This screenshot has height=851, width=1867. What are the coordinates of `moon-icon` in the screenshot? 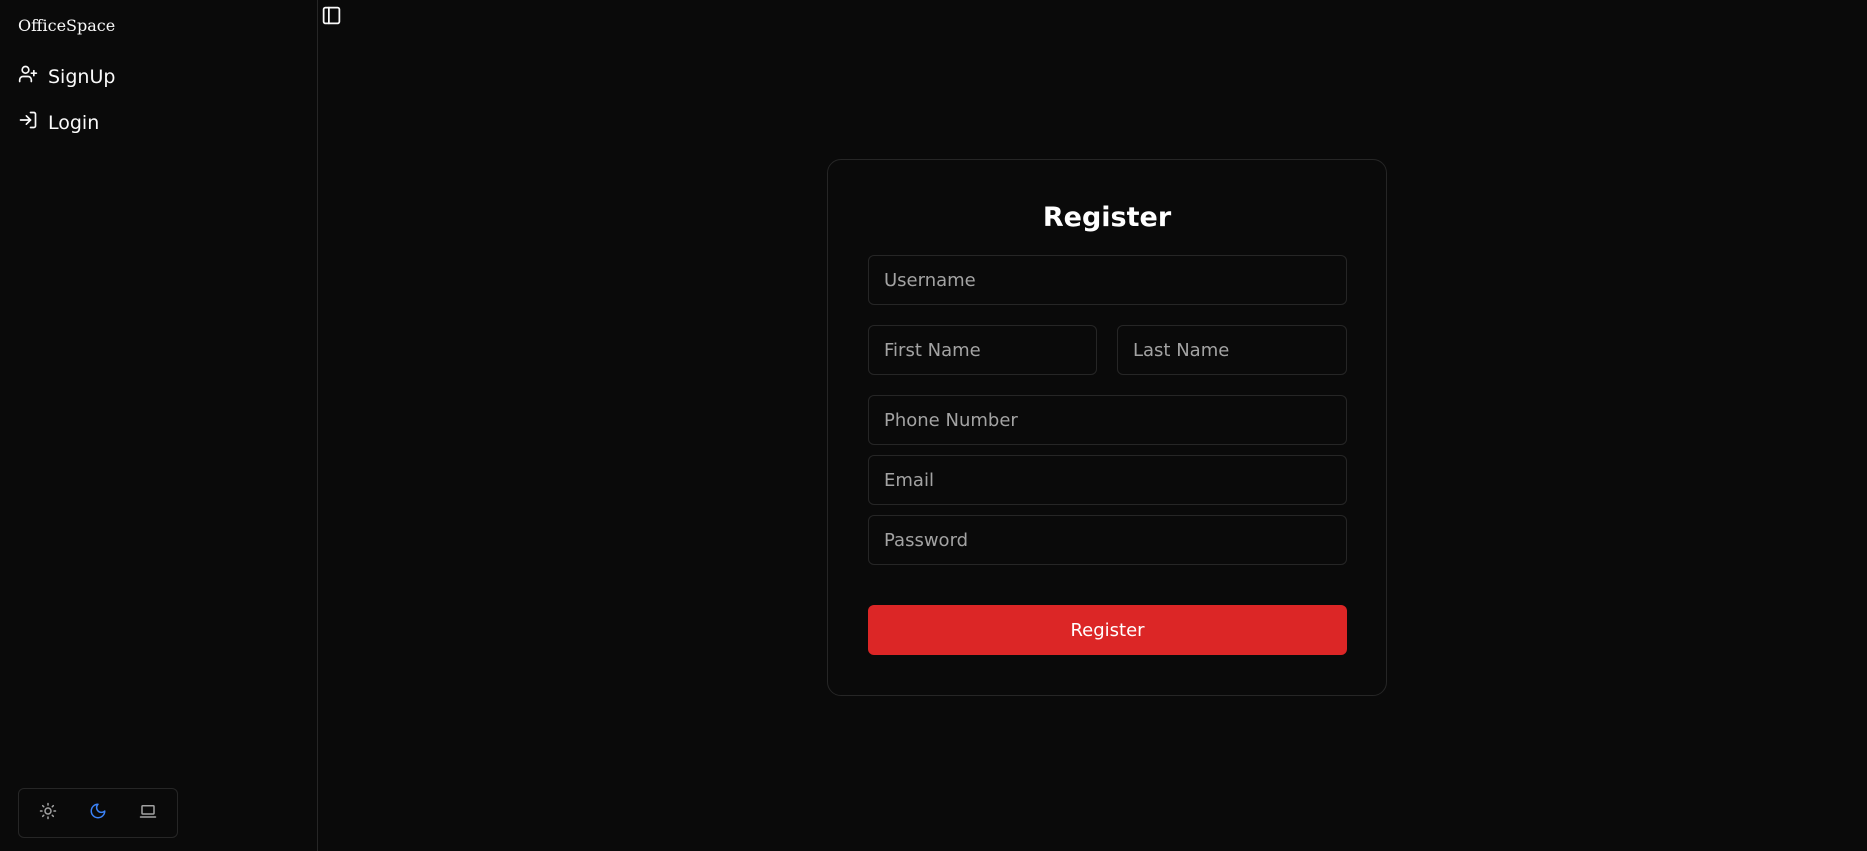 It's located at (98, 813).